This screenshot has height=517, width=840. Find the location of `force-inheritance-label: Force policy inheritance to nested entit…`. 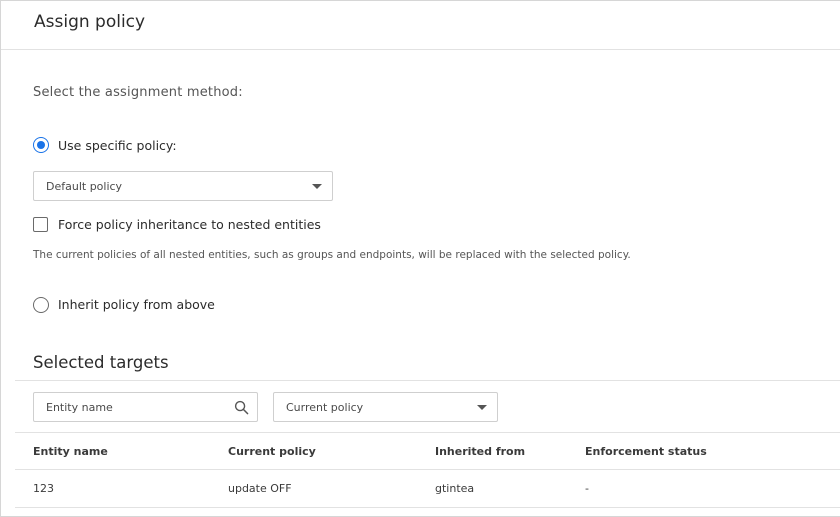

force-inheritance-label: Force policy inheritance to nested entit… is located at coordinates (189, 224).